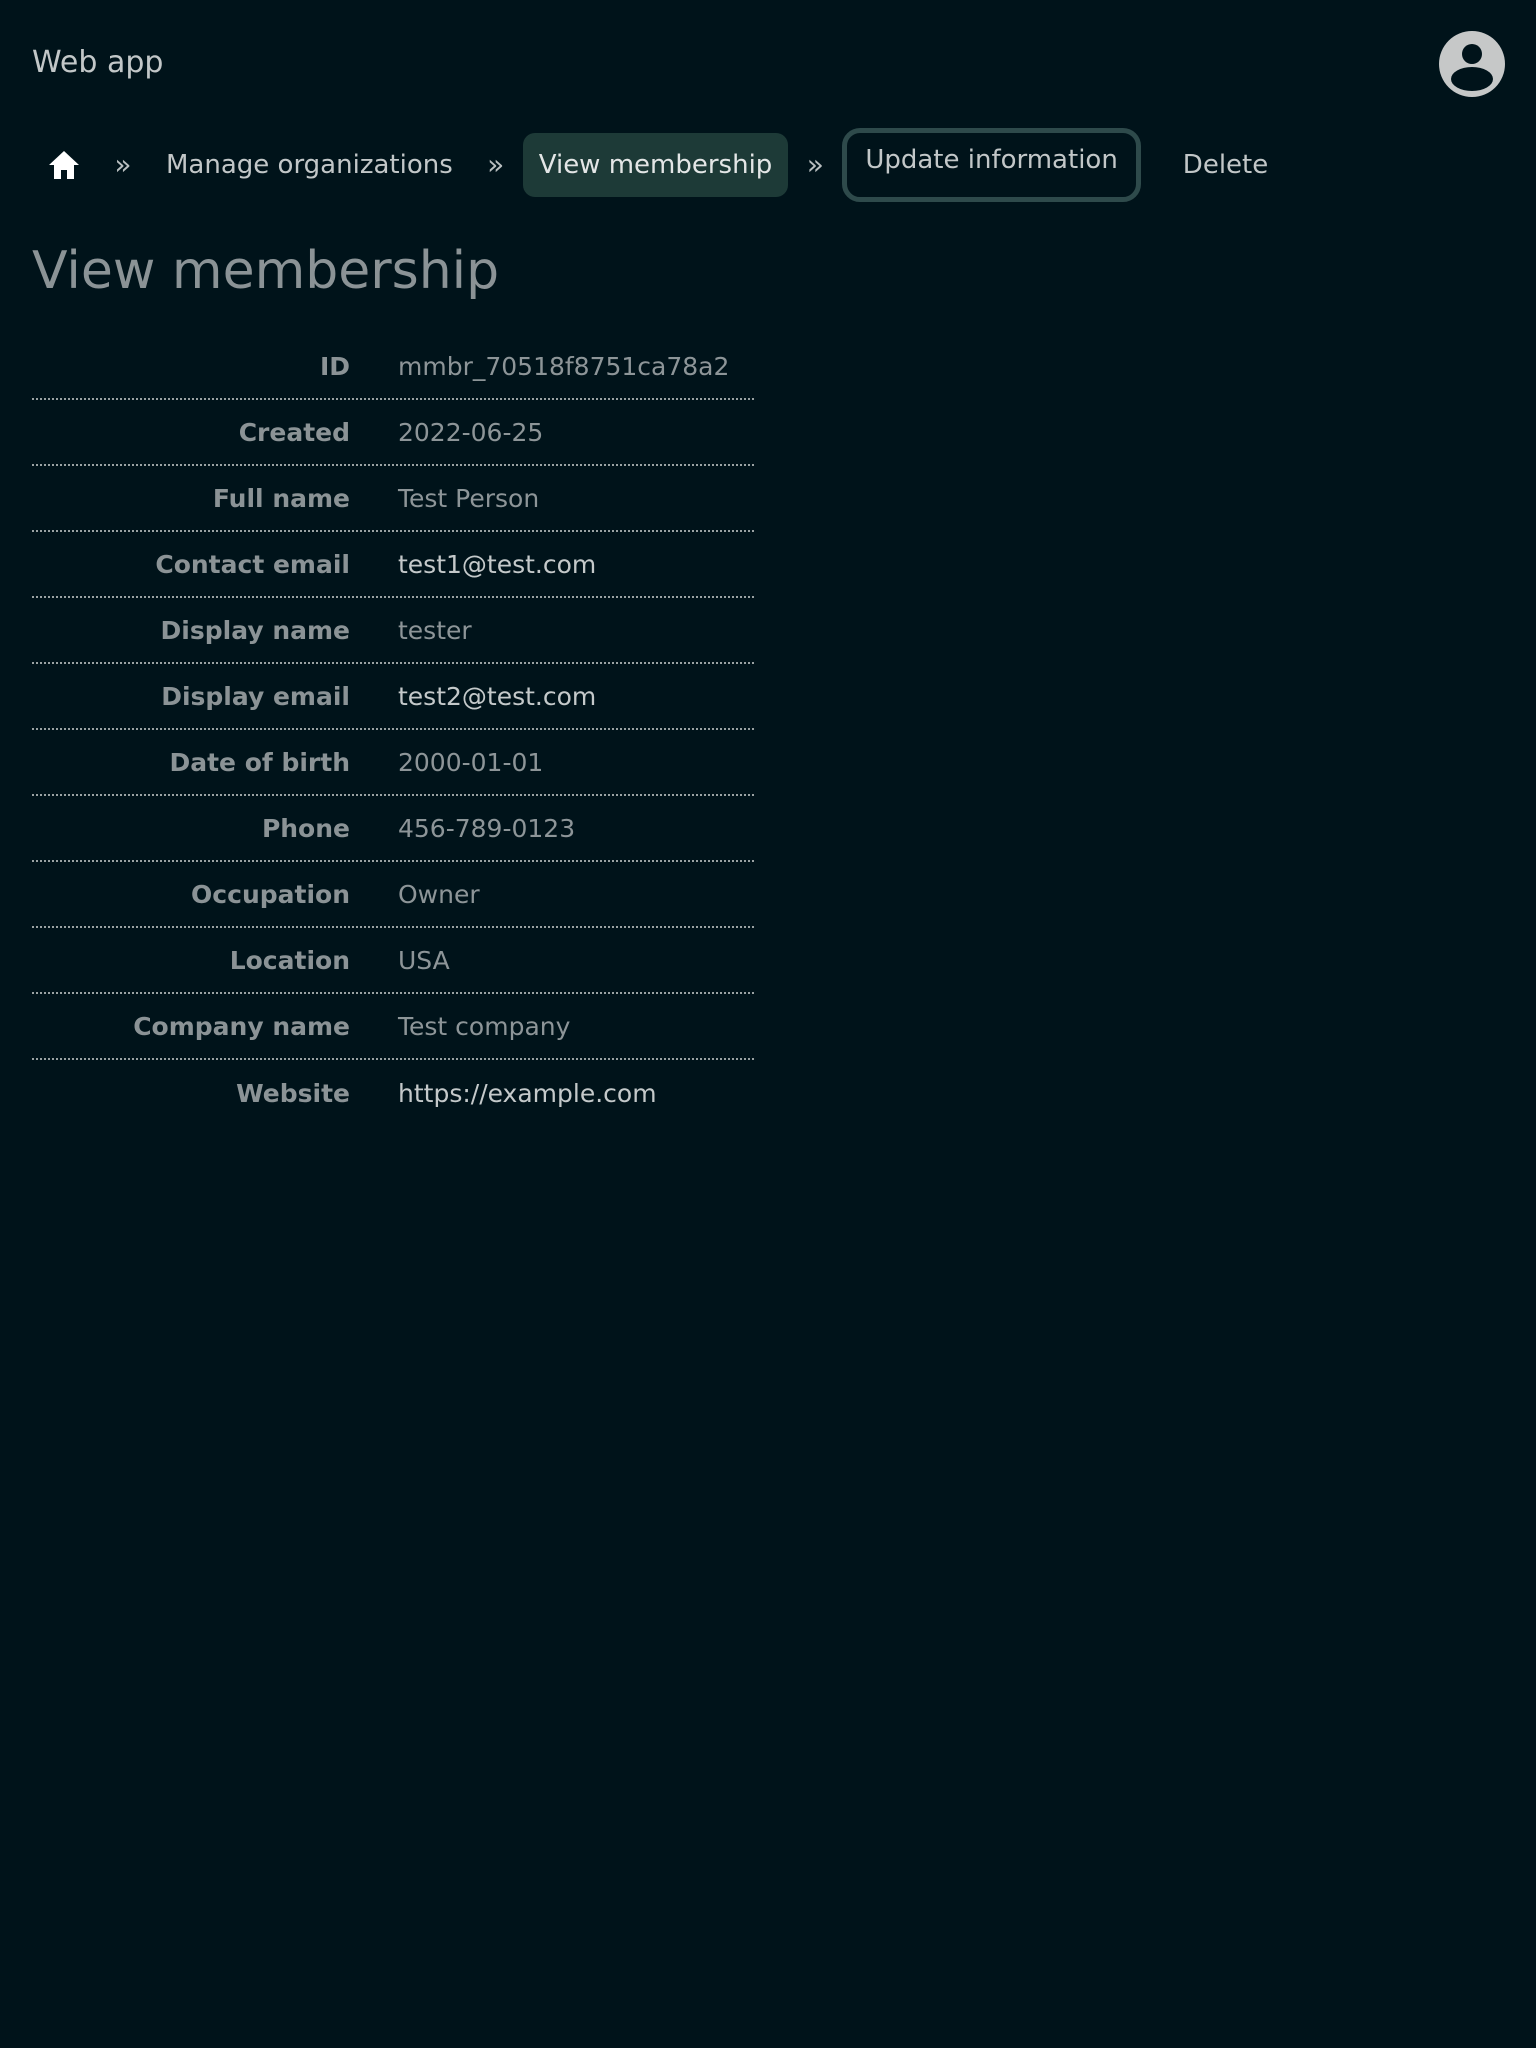 The height and width of the screenshot is (2048, 1536). Describe the element at coordinates (497, 696) in the screenshot. I see `display-email-link: test2@test.com` at that location.